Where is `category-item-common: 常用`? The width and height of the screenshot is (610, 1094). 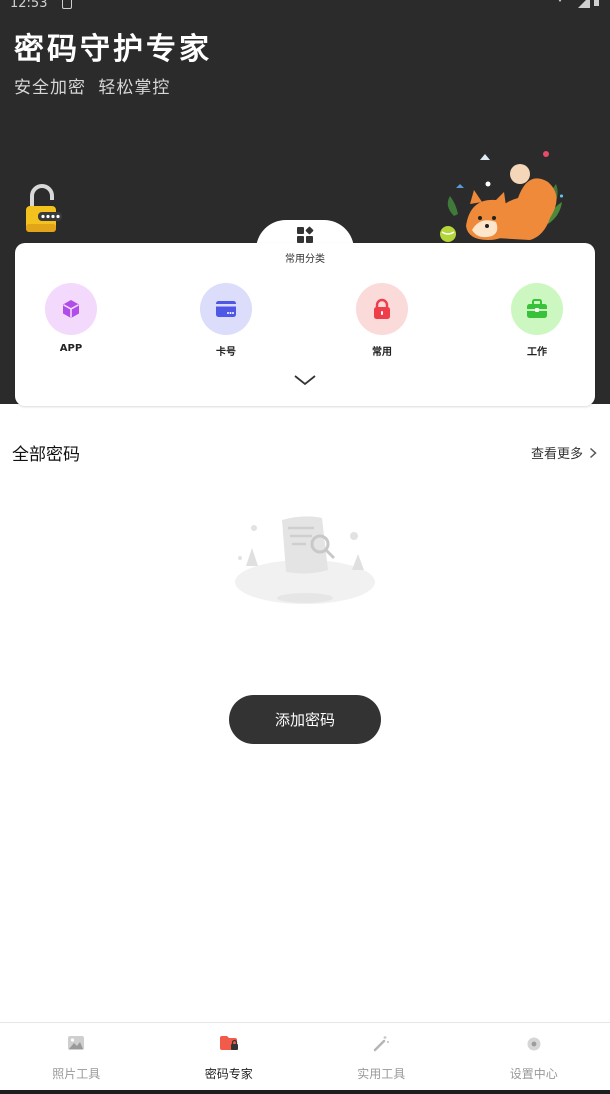 category-item-common: 常用 is located at coordinates (382, 320).